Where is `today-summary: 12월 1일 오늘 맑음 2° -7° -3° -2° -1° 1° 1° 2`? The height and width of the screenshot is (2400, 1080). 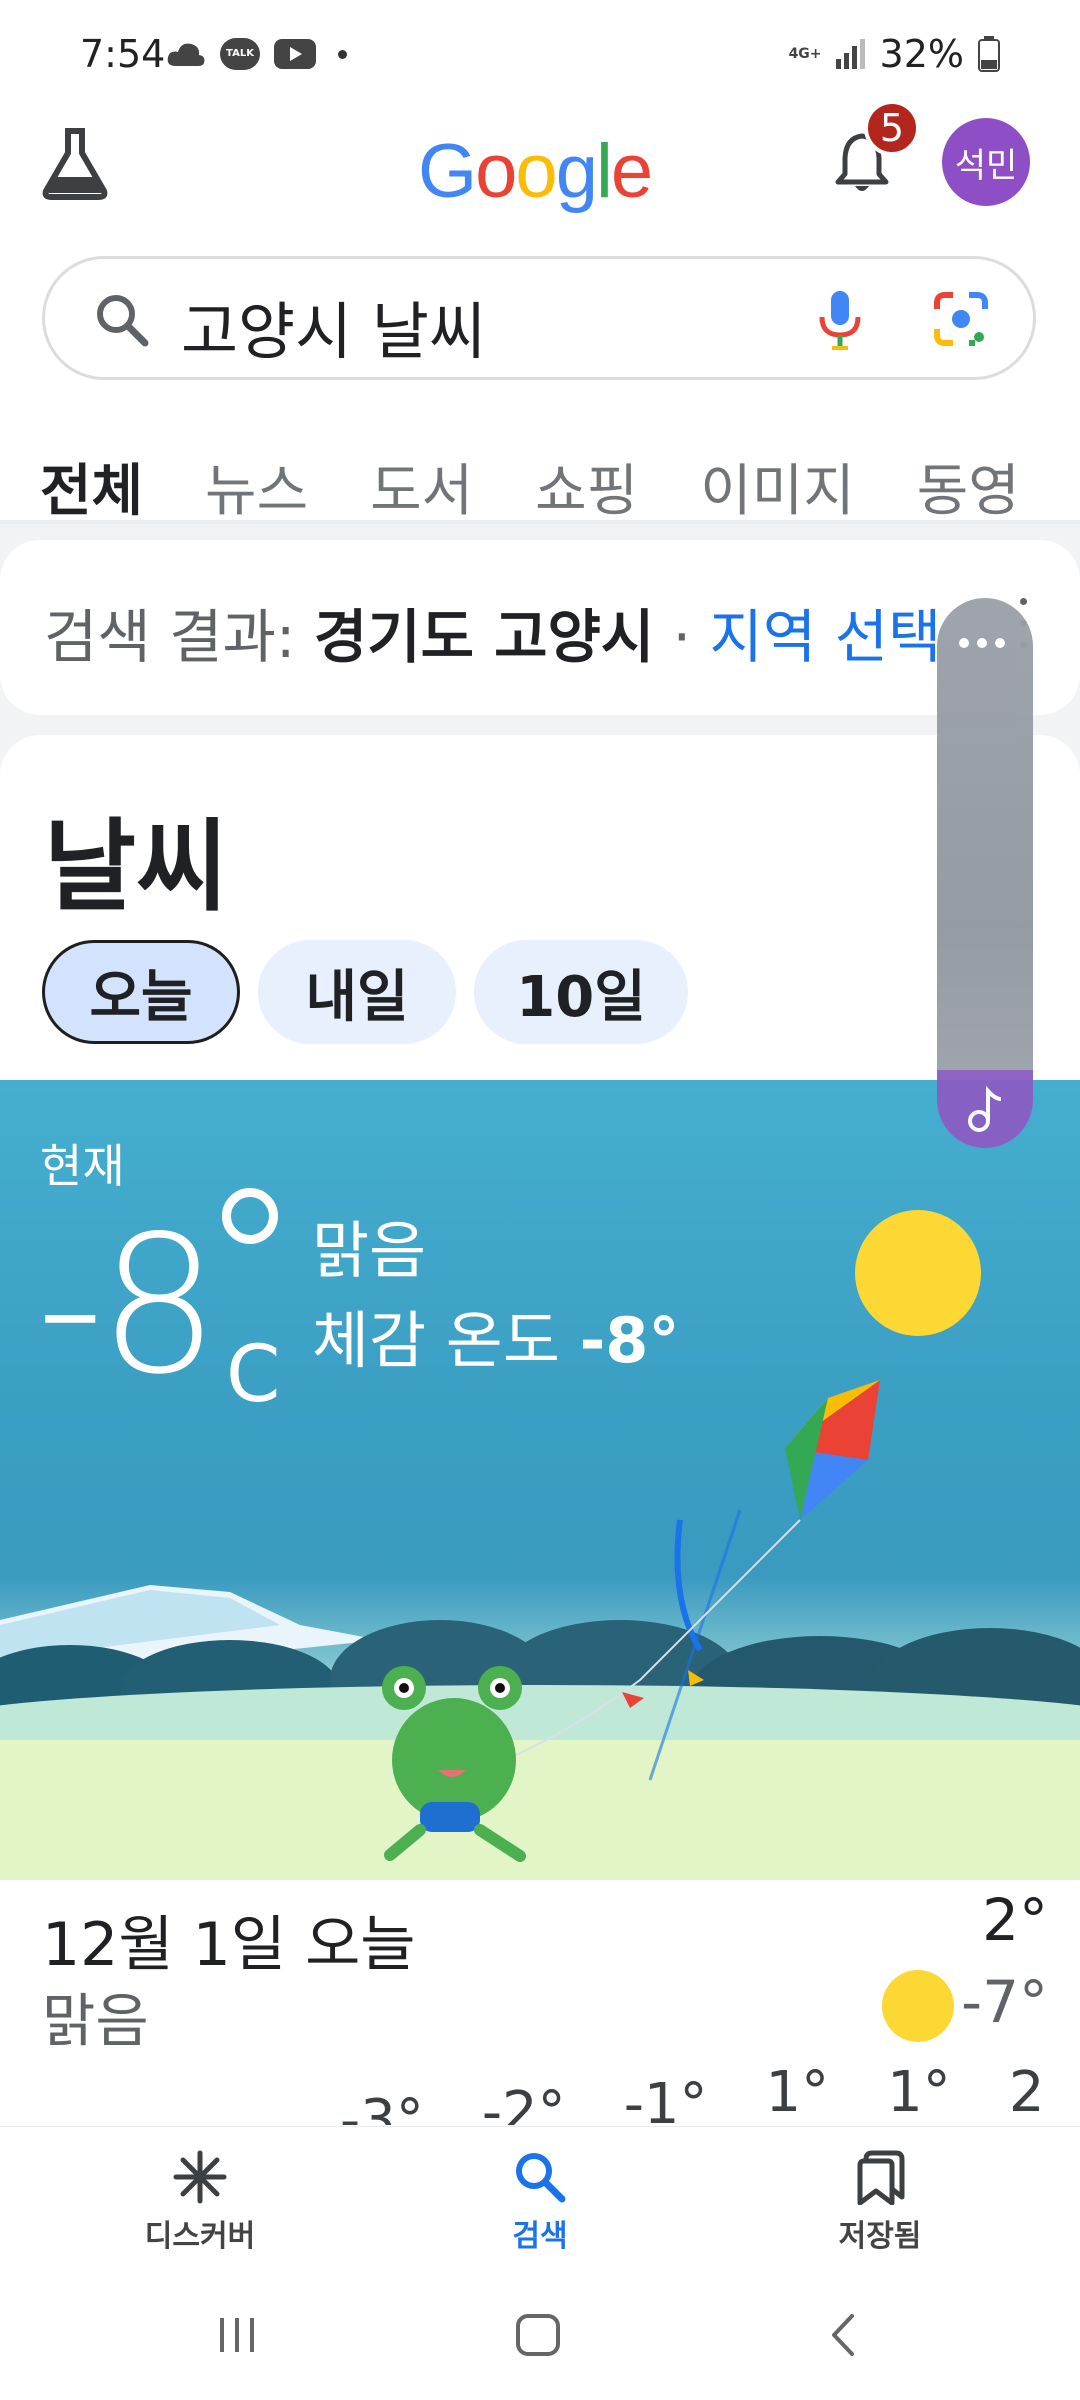
today-summary: 12월 1일 오늘 맑음 2° -7° -3° -2° -1° 1° 1° 2 is located at coordinates (540, 2002).